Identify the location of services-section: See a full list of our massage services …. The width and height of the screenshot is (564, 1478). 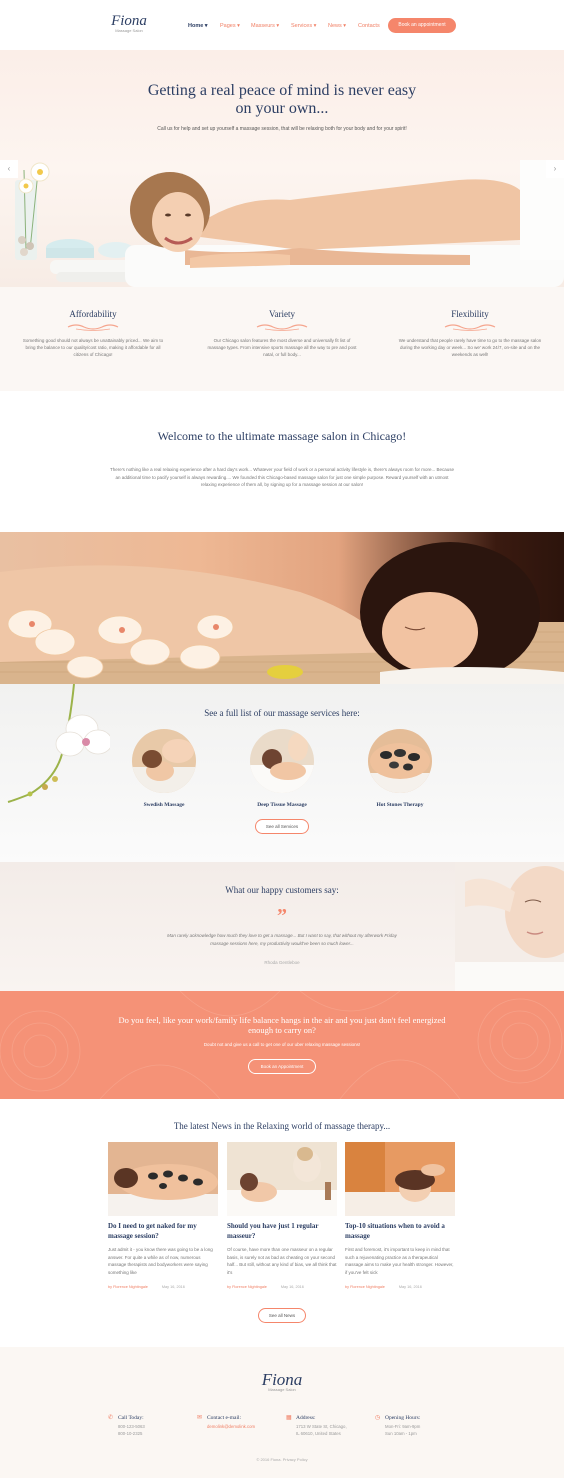
(282, 773).